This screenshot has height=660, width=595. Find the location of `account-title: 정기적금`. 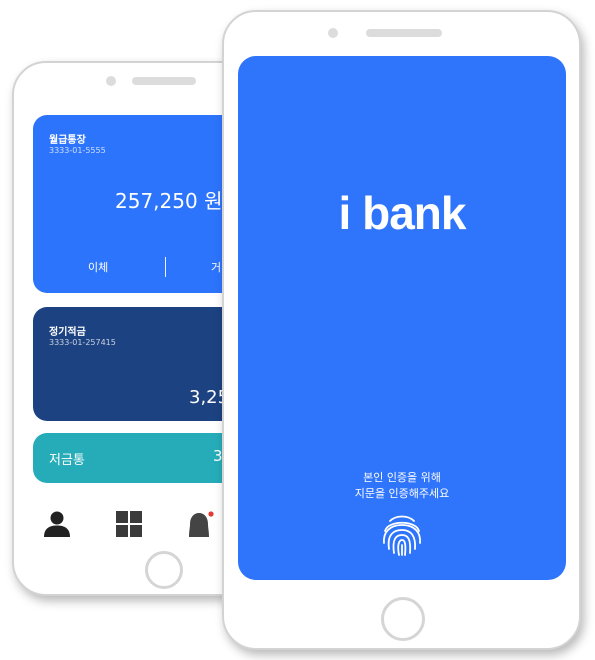

account-title: 정기적금 is located at coordinates (67, 332).